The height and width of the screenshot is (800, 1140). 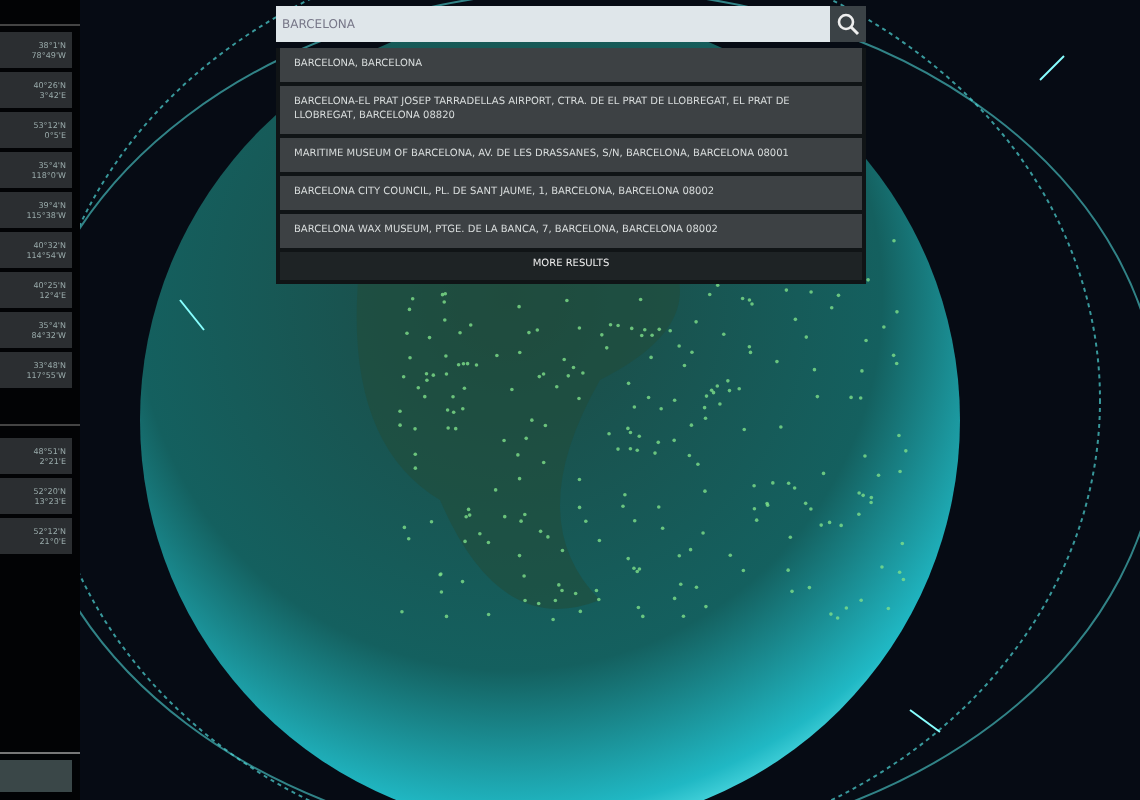 I want to click on search-icon, so click(x=848, y=24).